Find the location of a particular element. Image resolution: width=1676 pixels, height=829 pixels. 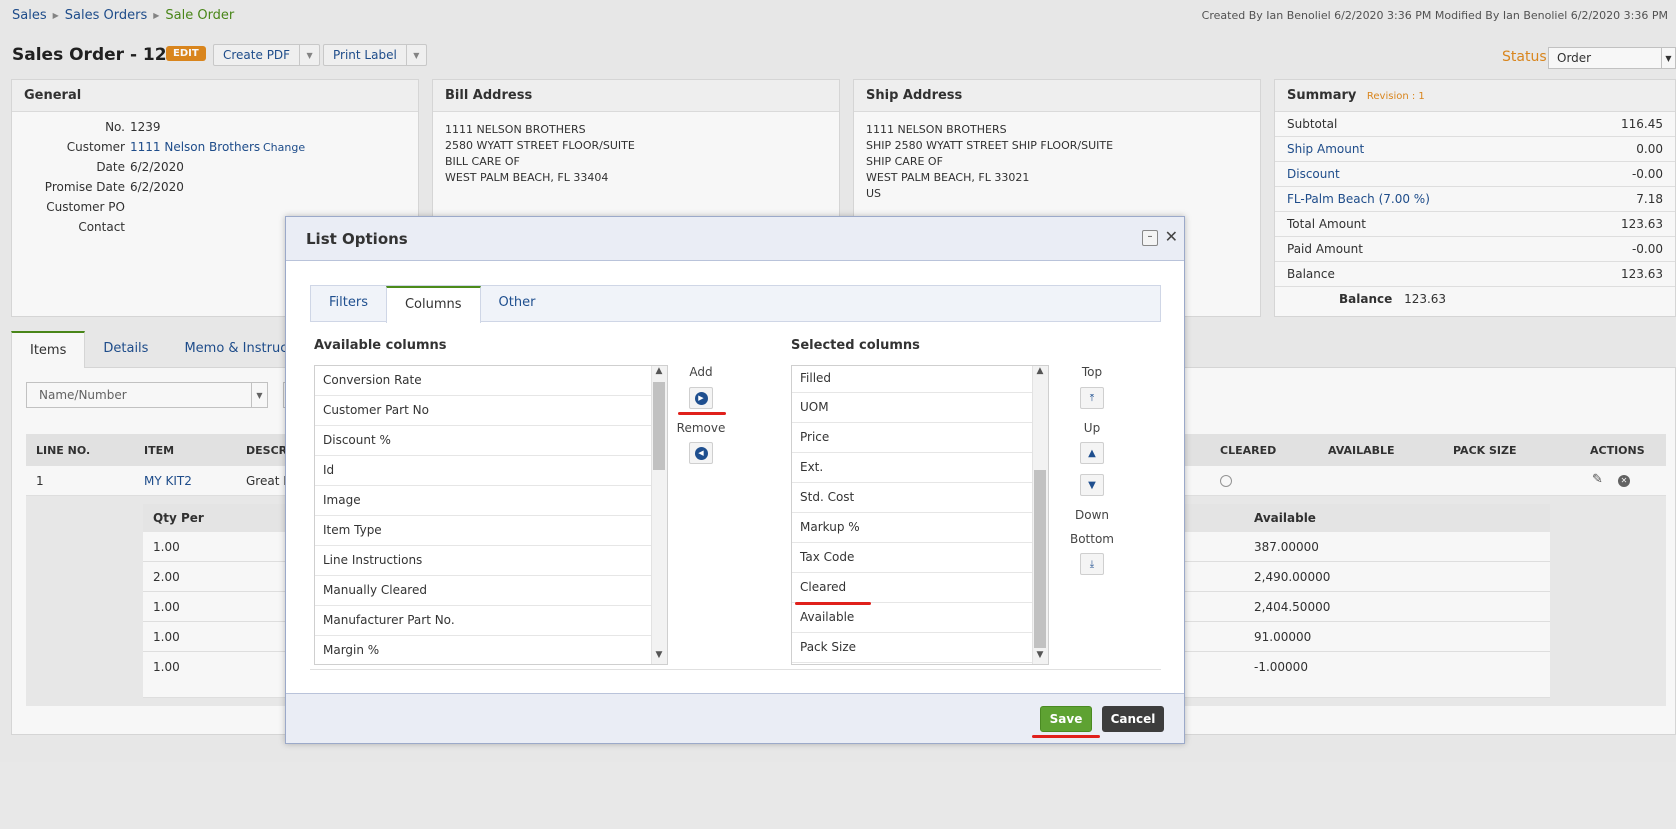

down-label: Down is located at coordinates (1091, 515).